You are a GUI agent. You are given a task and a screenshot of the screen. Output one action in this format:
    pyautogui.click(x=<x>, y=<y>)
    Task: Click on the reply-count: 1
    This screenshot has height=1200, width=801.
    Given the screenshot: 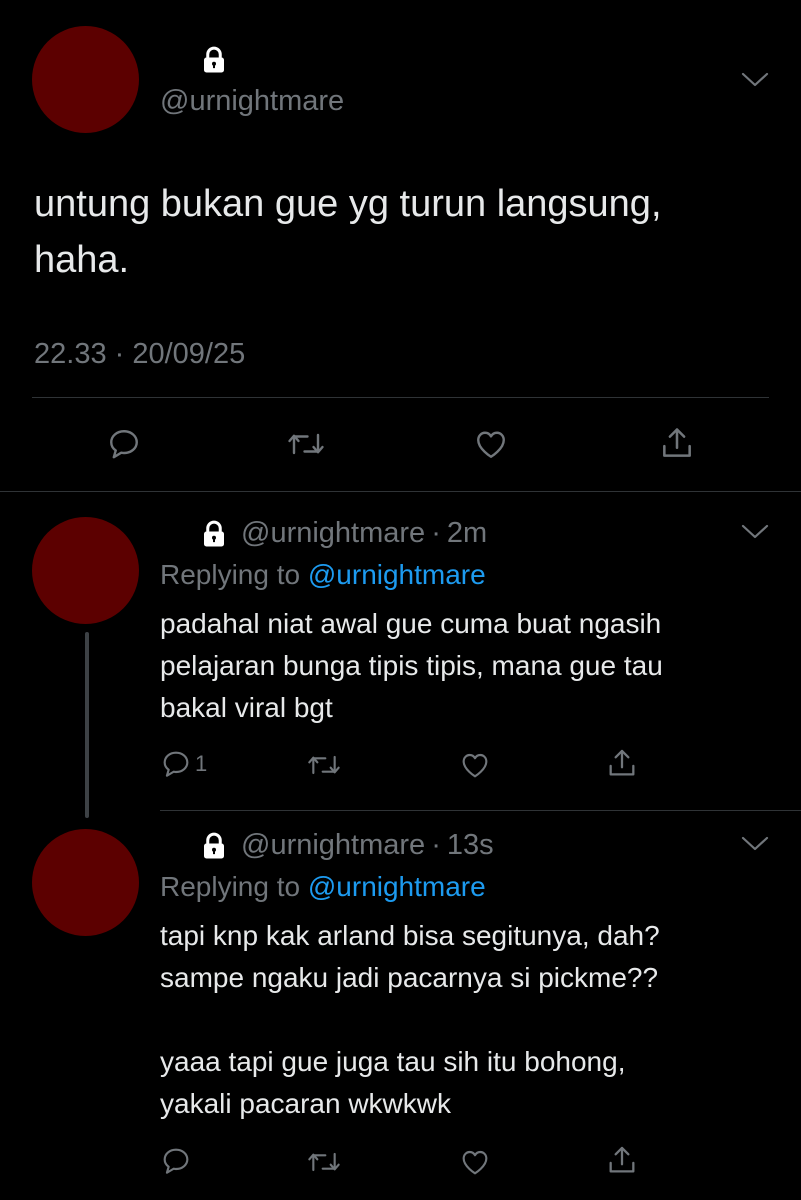 What is the action you would take?
    pyautogui.click(x=201, y=763)
    